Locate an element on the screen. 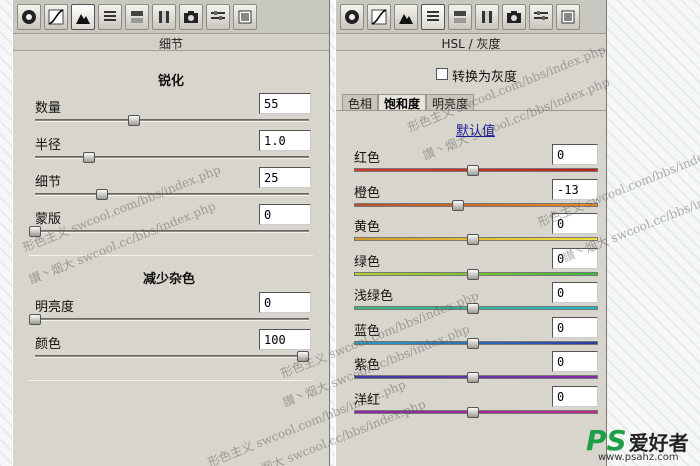  default-link: 默认值 is located at coordinates (475, 129).